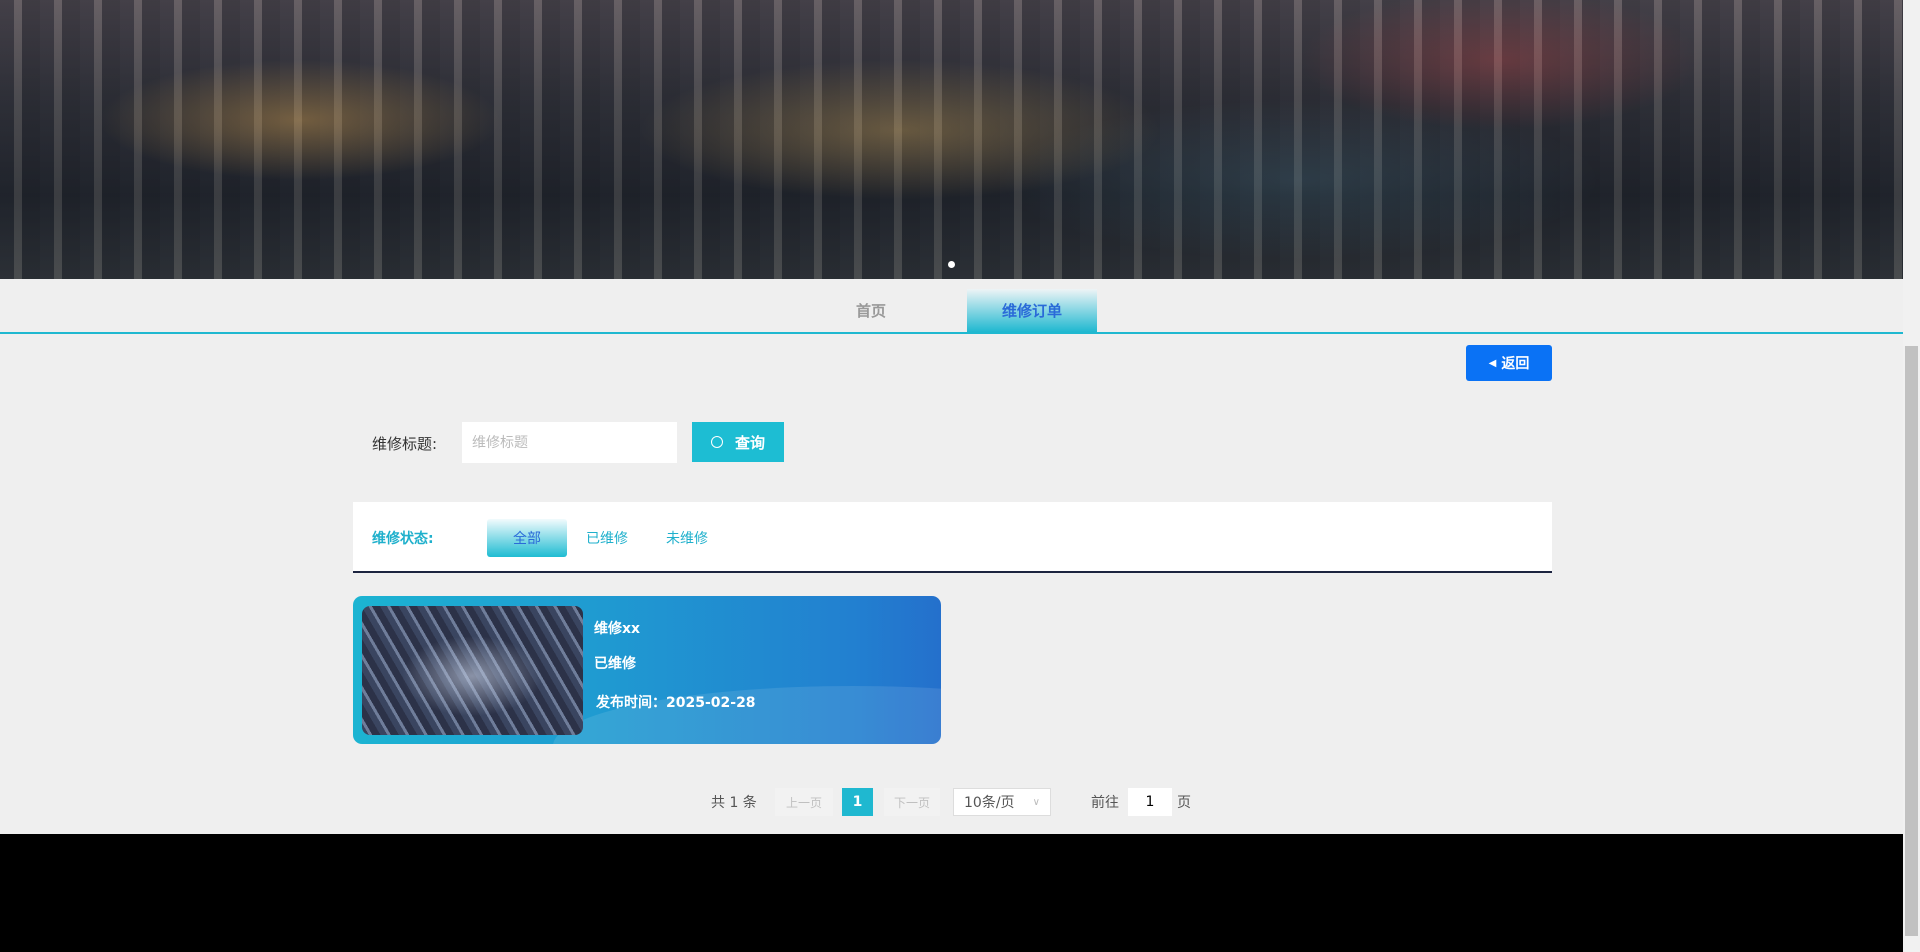  What do you see at coordinates (716, 442) in the screenshot?
I see `search-icon` at bounding box center [716, 442].